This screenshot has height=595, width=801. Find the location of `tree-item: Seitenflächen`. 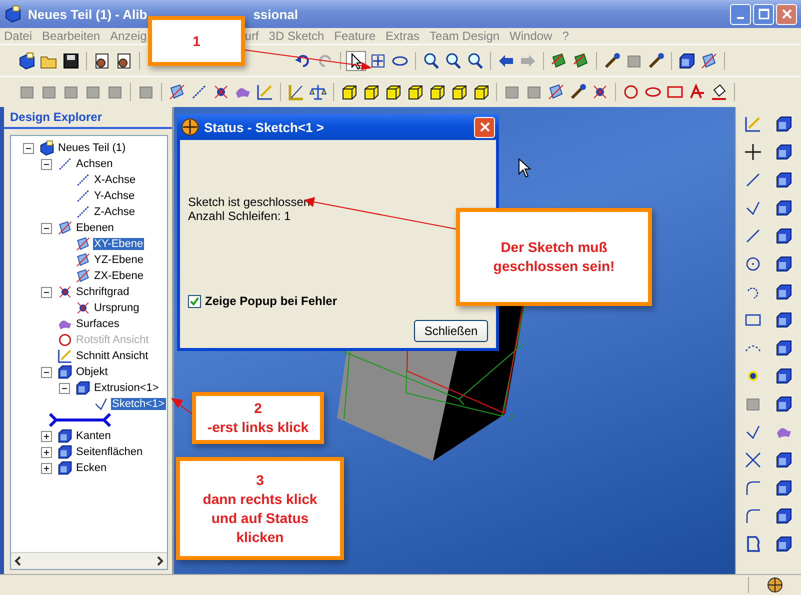

tree-item: Seitenflächen is located at coordinates (109, 452).